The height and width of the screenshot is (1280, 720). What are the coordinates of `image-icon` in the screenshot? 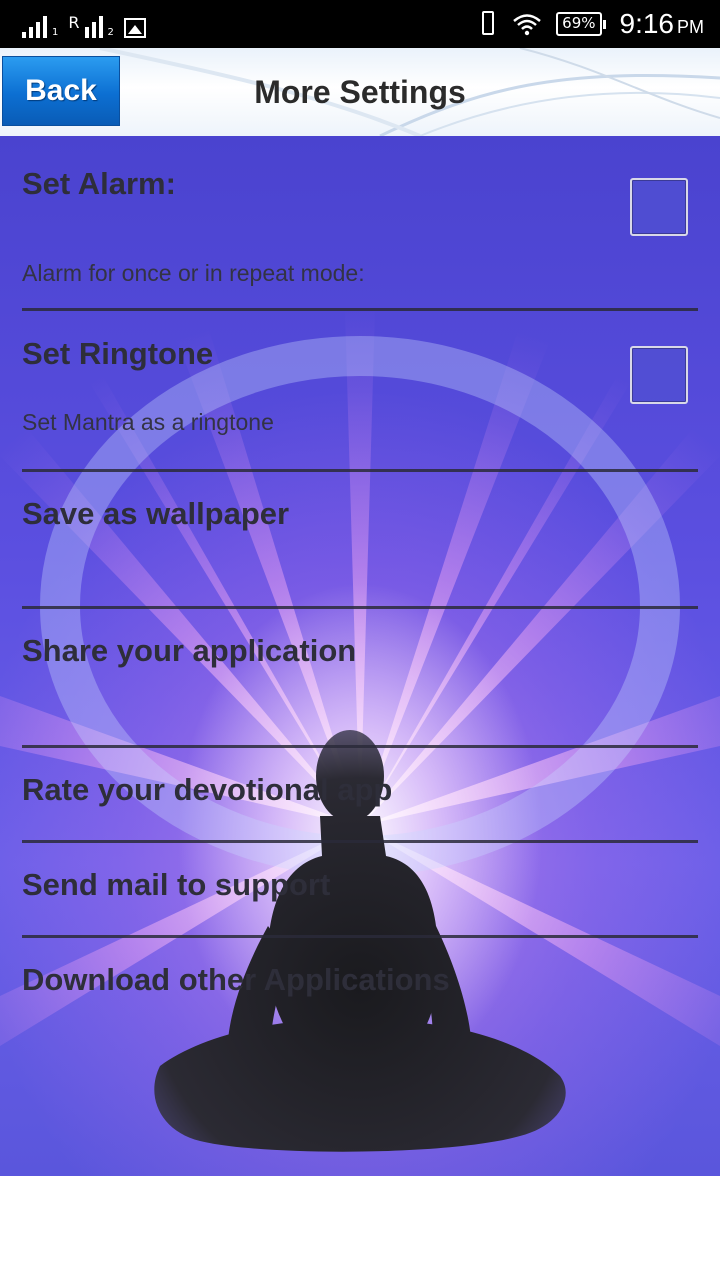 It's located at (134, 28).